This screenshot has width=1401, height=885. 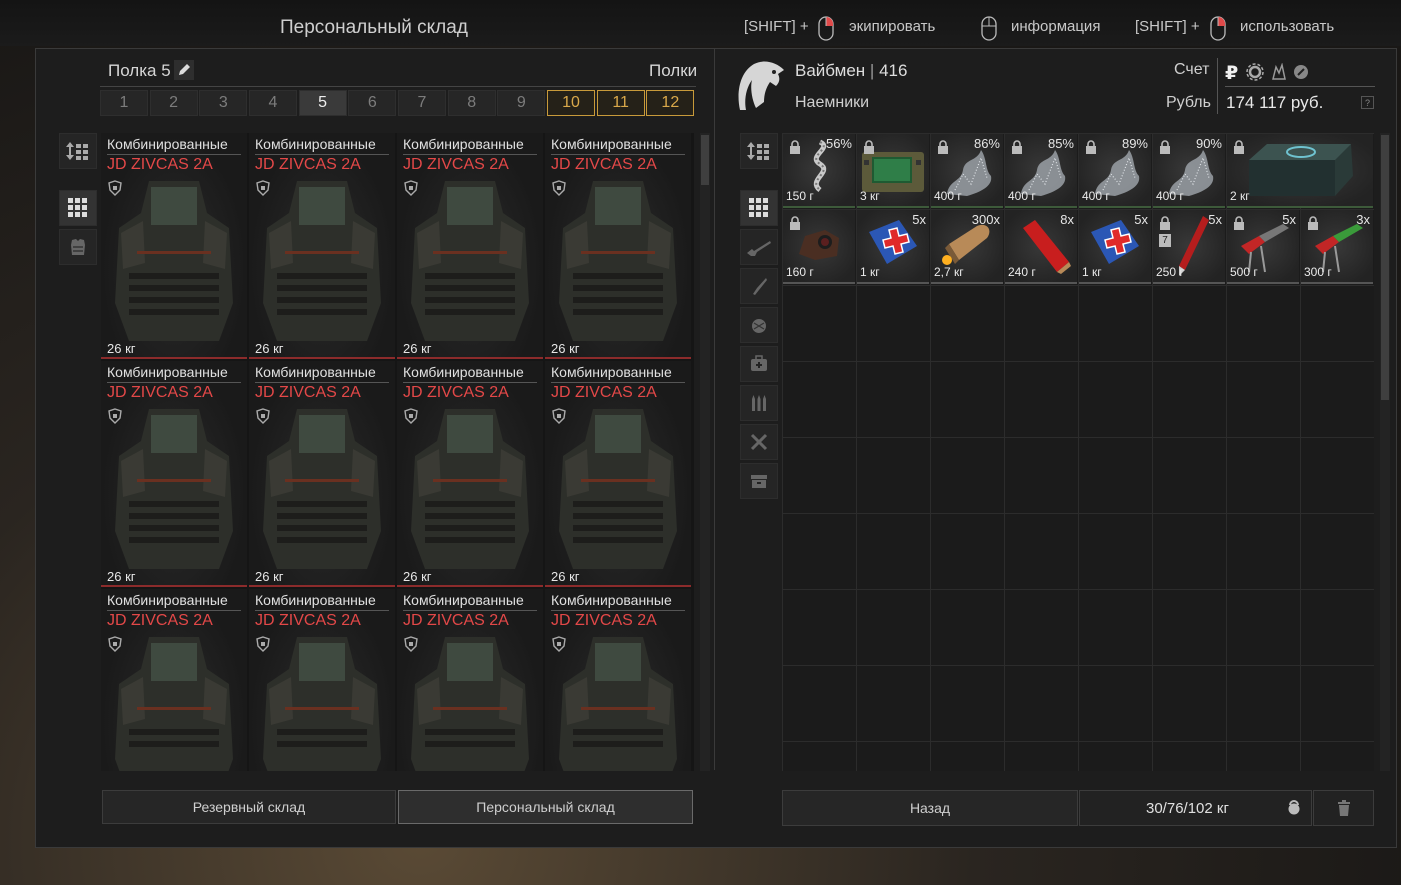 I want to click on backpack-slot: 300x 2,7 кг, so click(x=967, y=247).